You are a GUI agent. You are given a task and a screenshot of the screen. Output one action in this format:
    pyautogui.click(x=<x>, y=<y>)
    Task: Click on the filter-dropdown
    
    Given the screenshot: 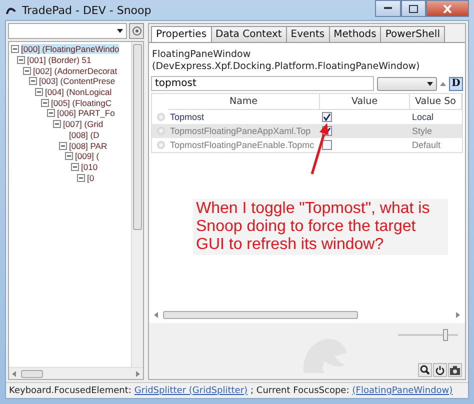 What is the action you would take?
    pyautogui.click(x=407, y=83)
    